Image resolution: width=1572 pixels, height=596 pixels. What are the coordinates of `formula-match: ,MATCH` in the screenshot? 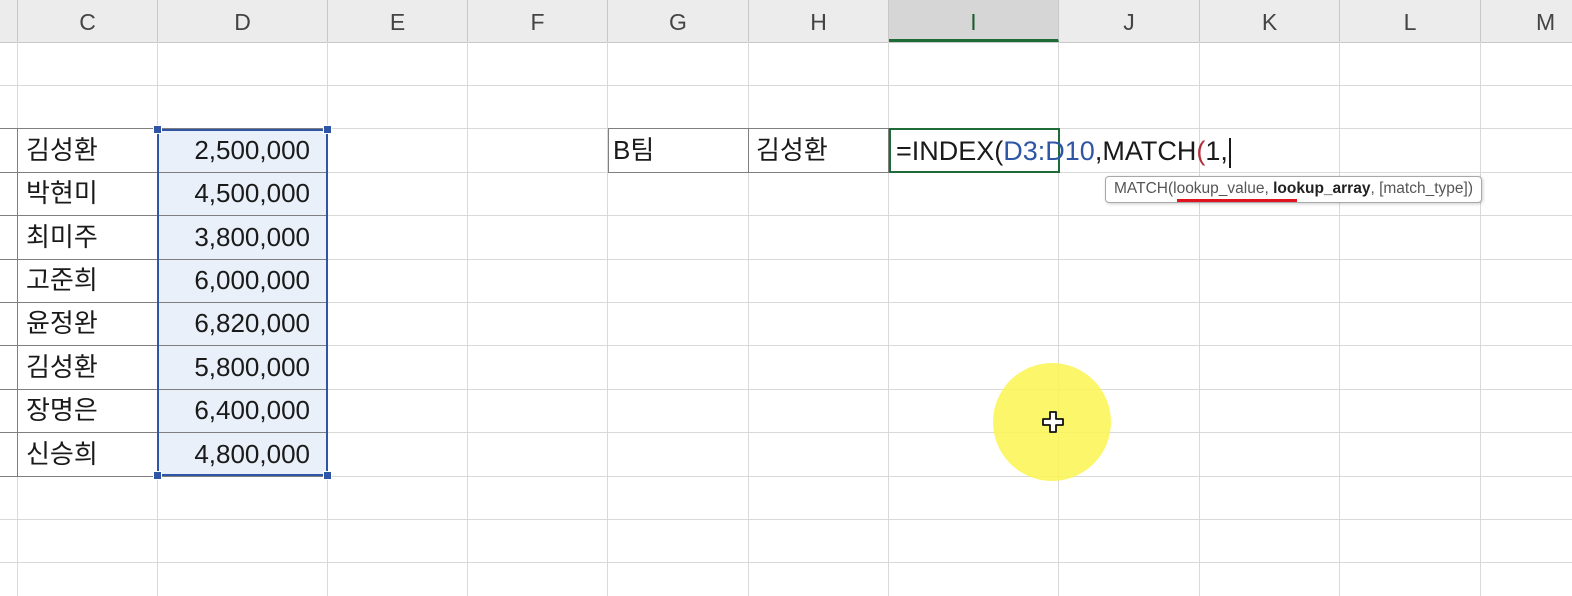 It's located at (1145, 151).